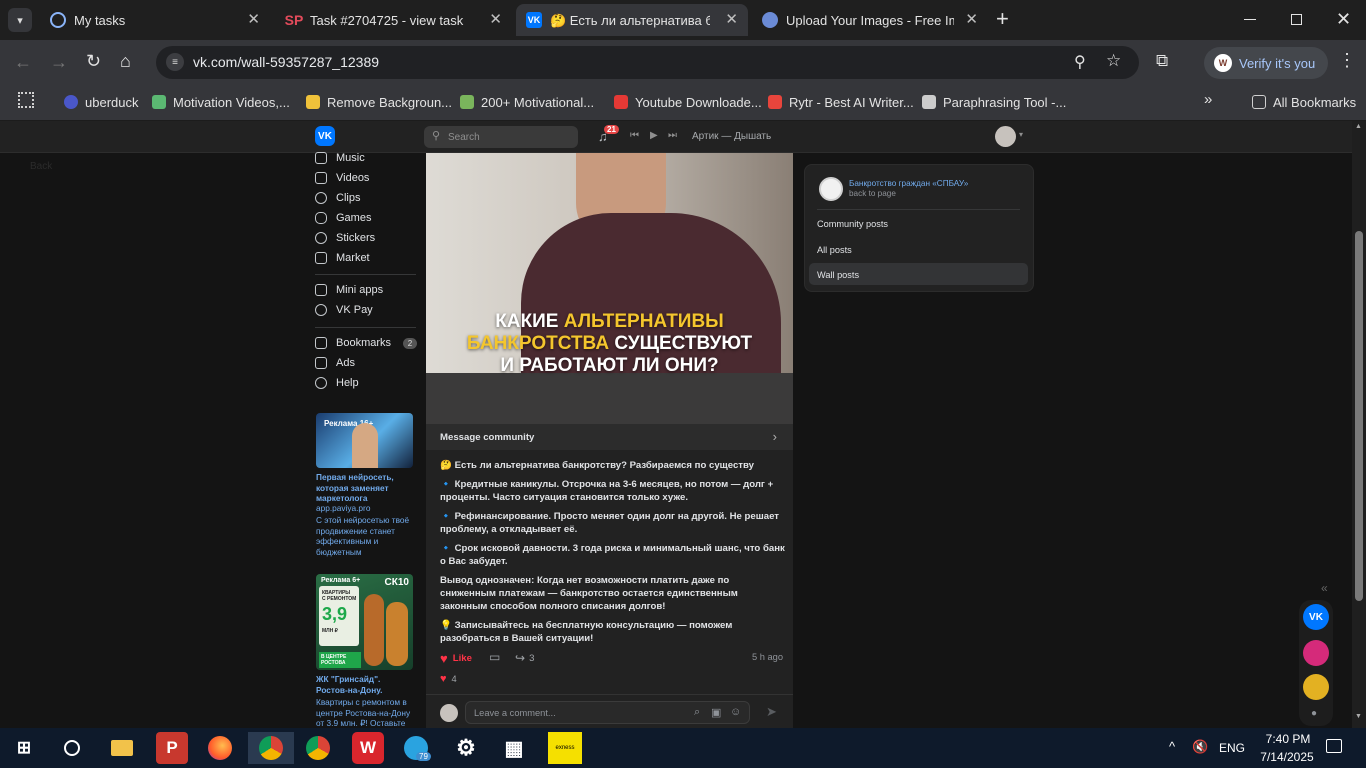 Image resolution: width=1366 pixels, height=768 pixels. I want to click on all-bookmarks: All Bookmarks, so click(1304, 102).